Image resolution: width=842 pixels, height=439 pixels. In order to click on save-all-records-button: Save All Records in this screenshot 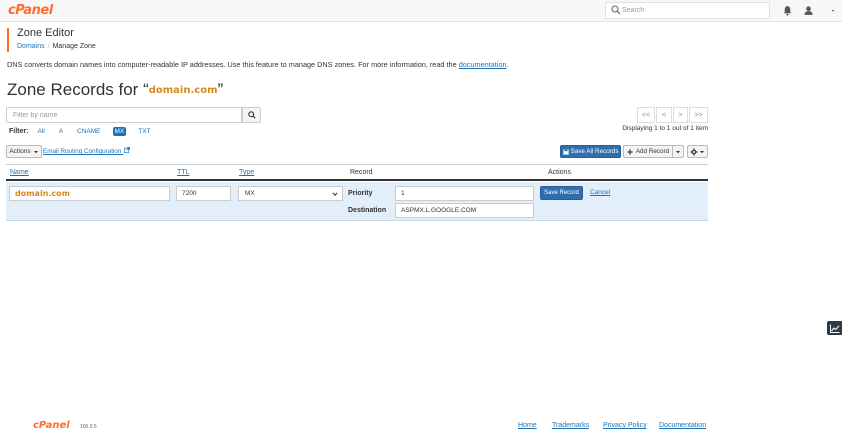, I will do `click(590, 151)`.